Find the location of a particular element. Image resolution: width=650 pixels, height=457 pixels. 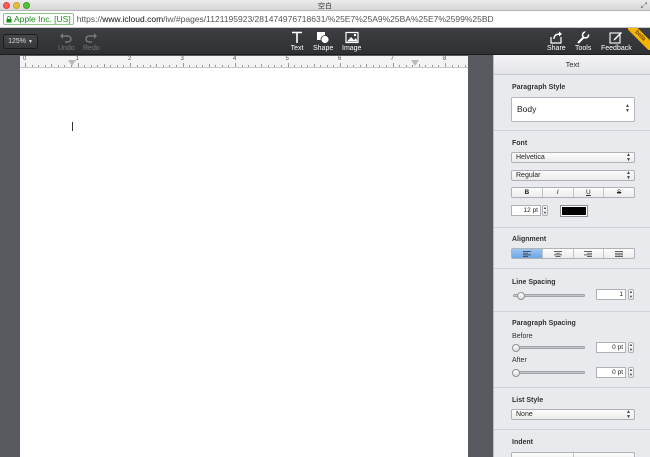

line-spacing-stepper: ▲ ▼ is located at coordinates (631, 294).